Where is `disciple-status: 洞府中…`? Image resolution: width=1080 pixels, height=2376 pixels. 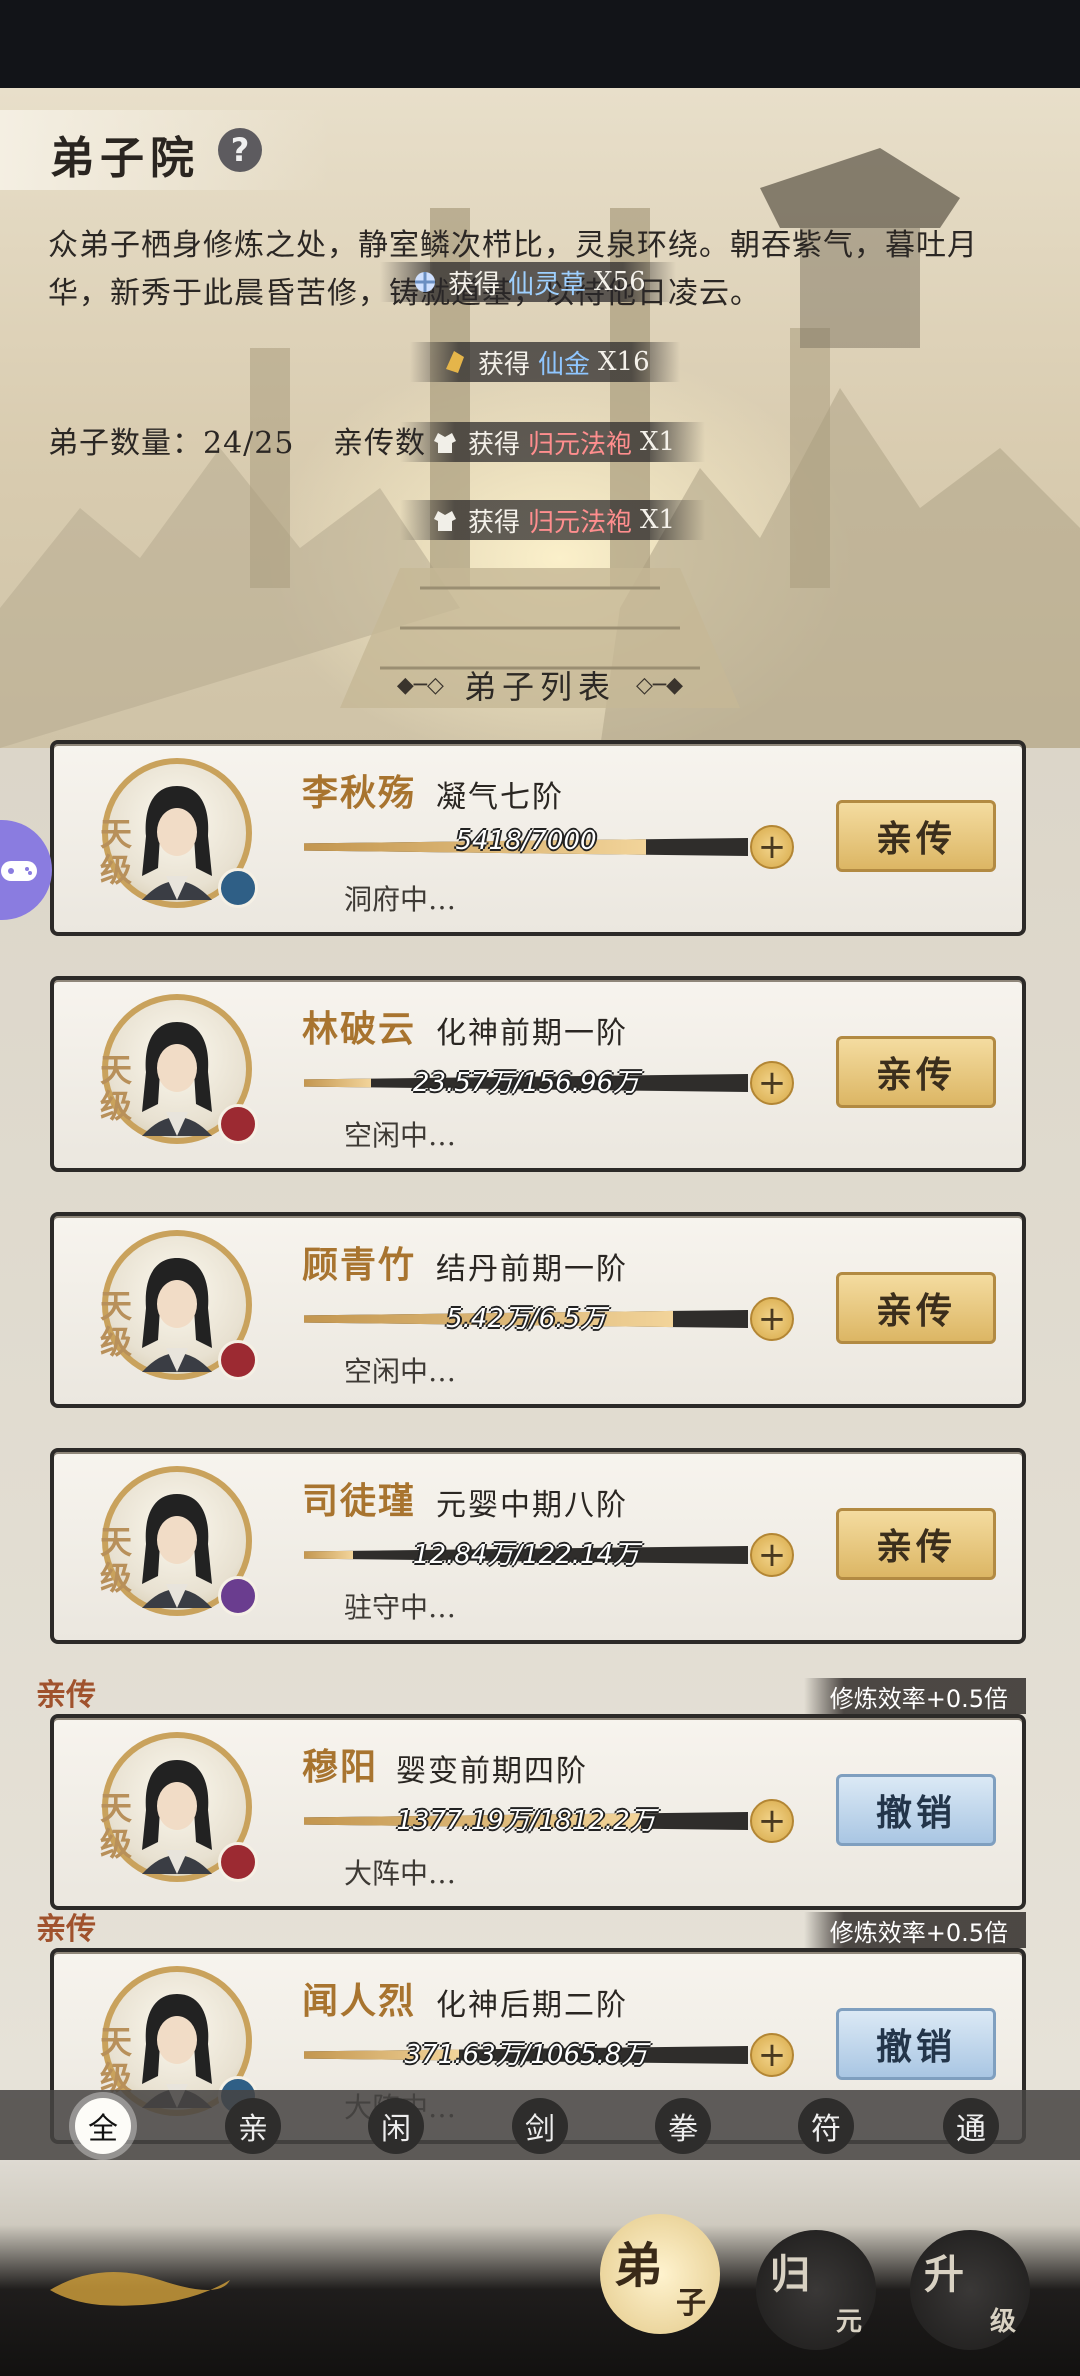
disciple-status: 洞府中… is located at coordinates (400, 899).